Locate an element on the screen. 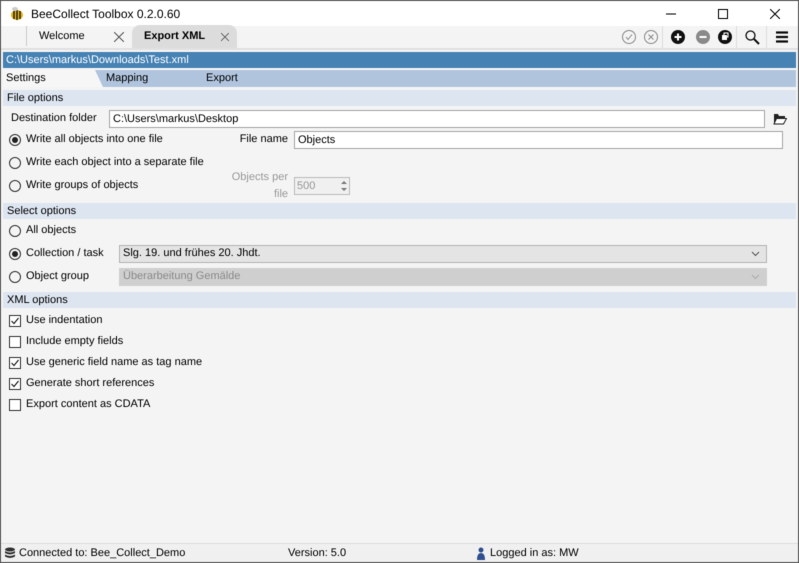  file-path: C:\Users\markus\Downloads\Test.xml is located at coordinates (399, 60).